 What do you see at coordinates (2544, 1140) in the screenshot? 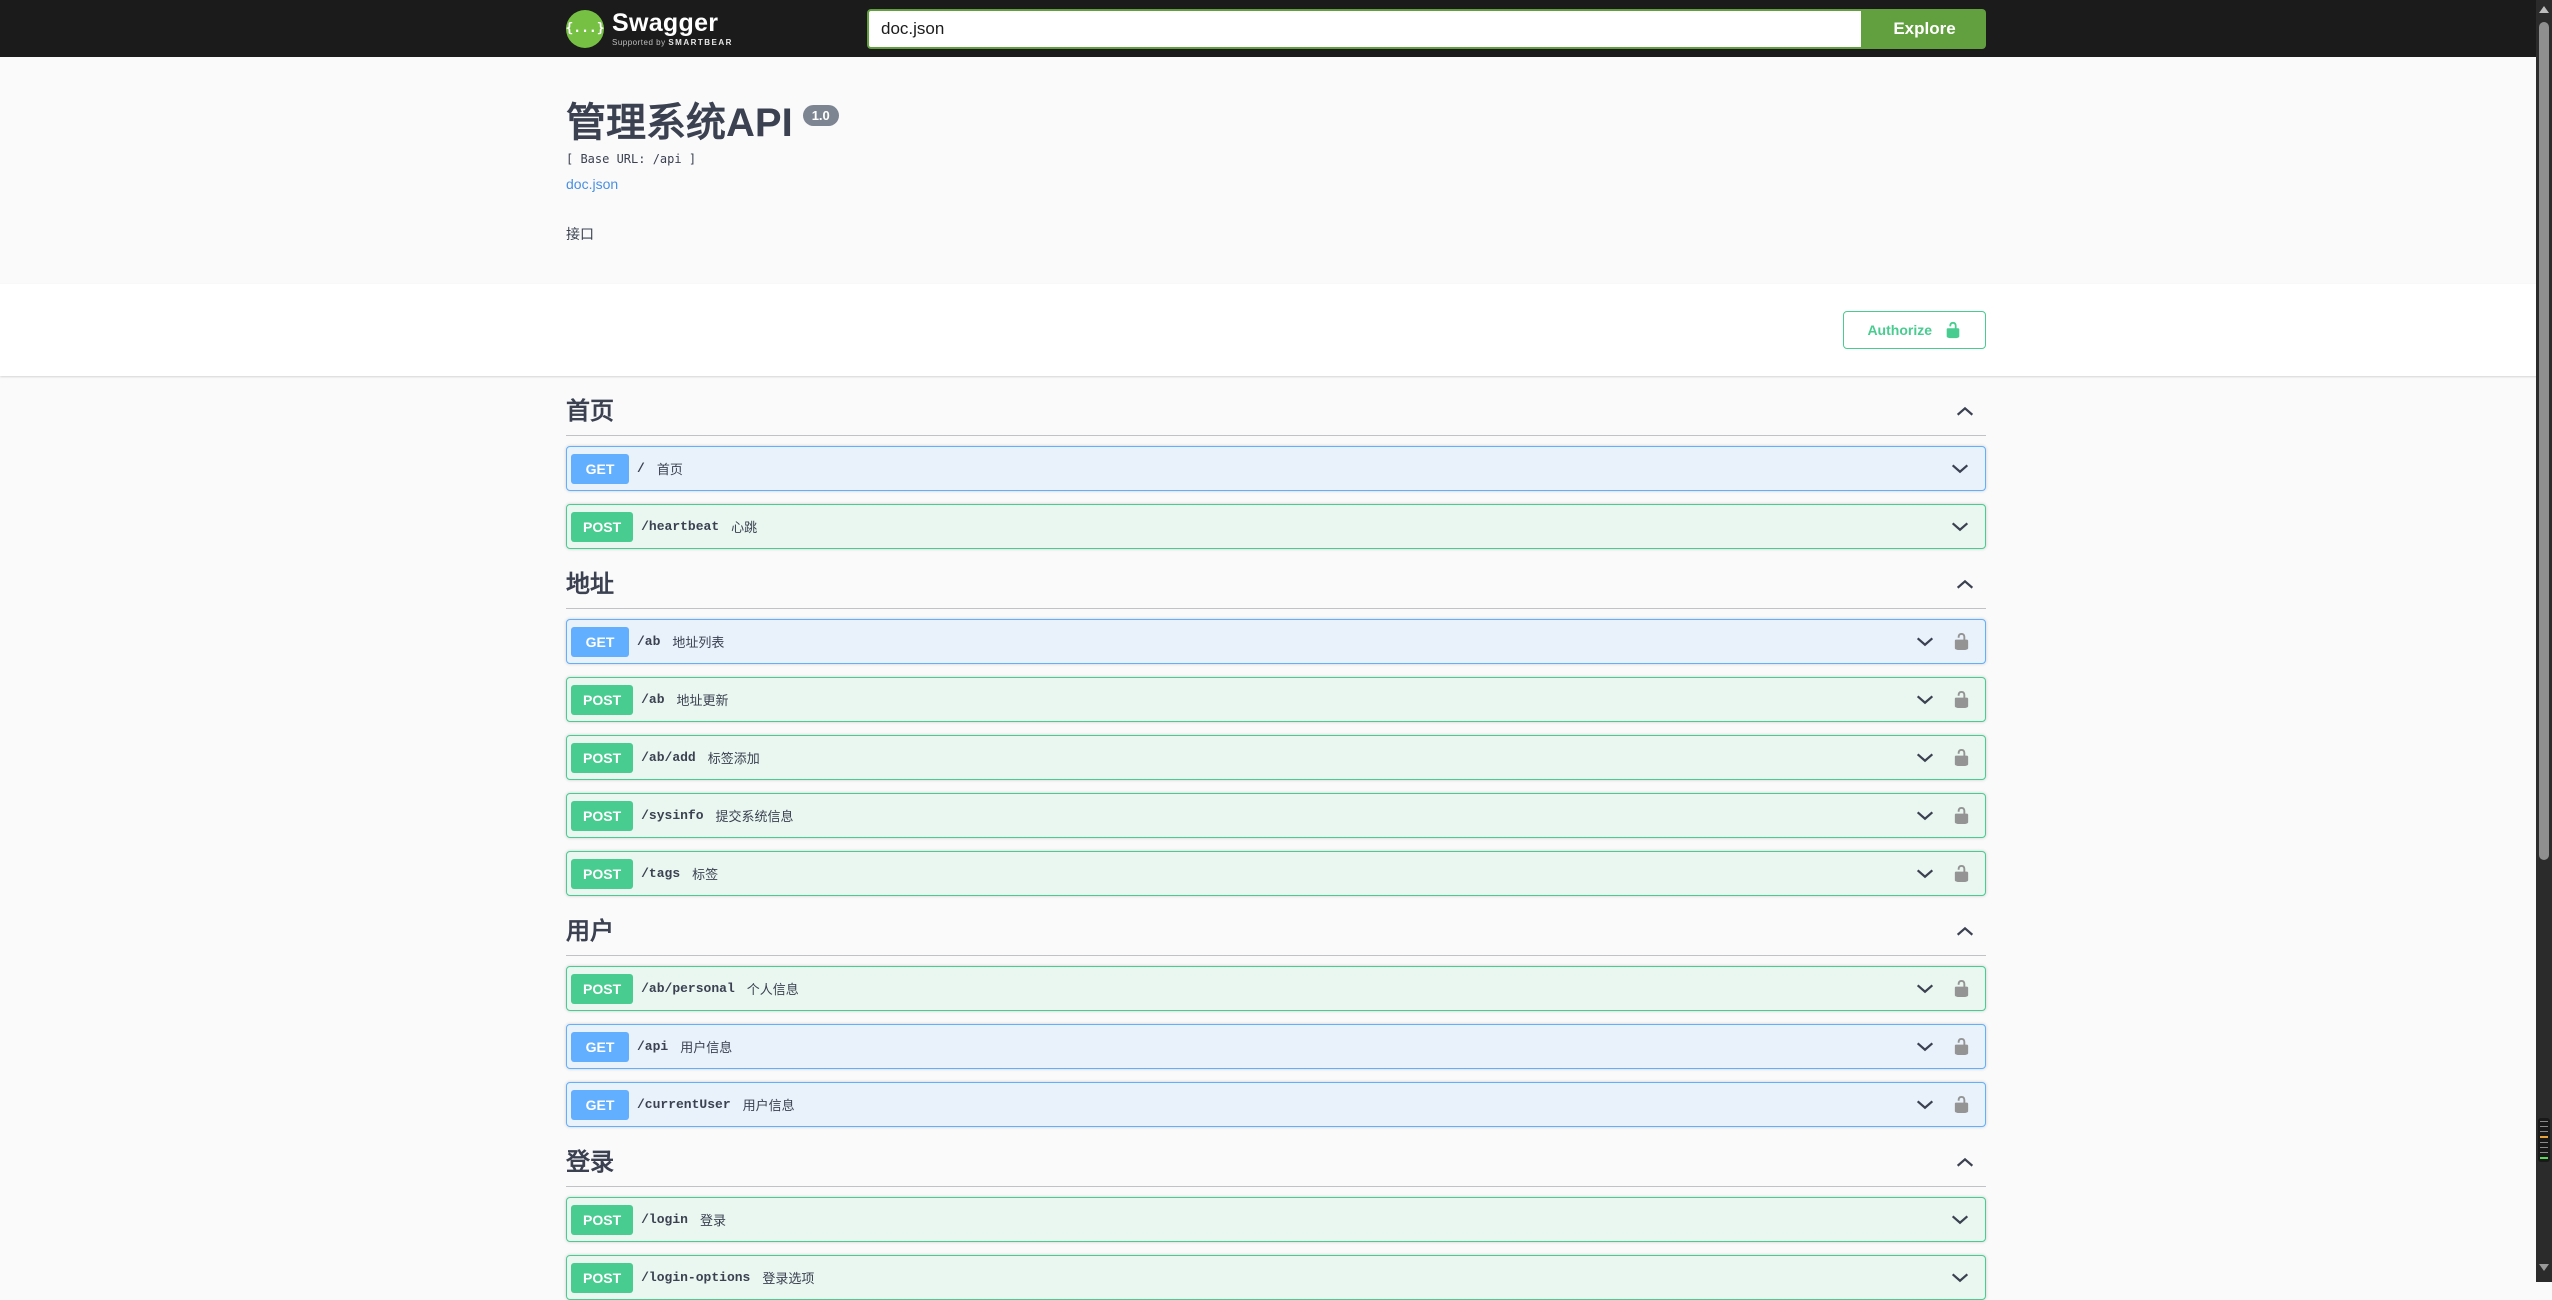
I see `scroll-minimap` at bounding box center [2544, 1140].